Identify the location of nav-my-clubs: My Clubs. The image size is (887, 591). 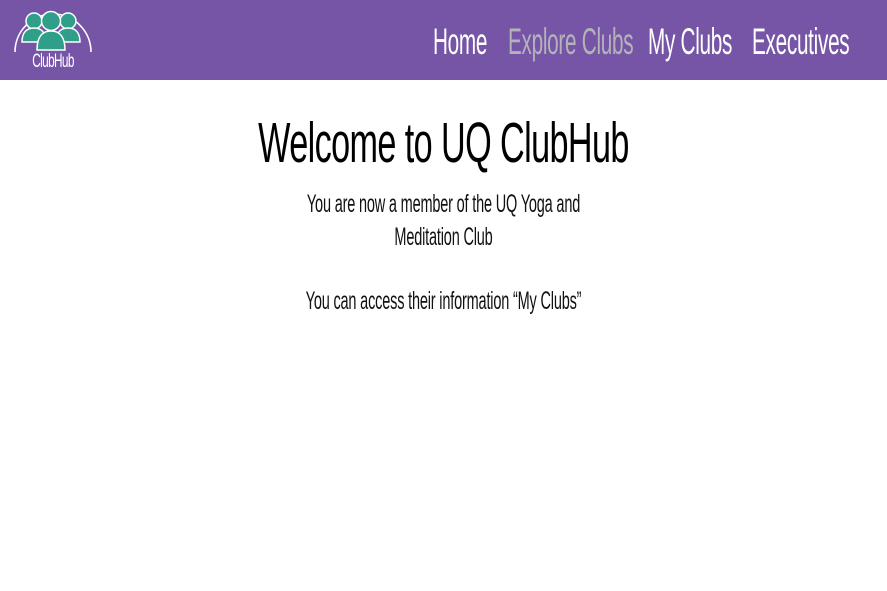
(690, 40).